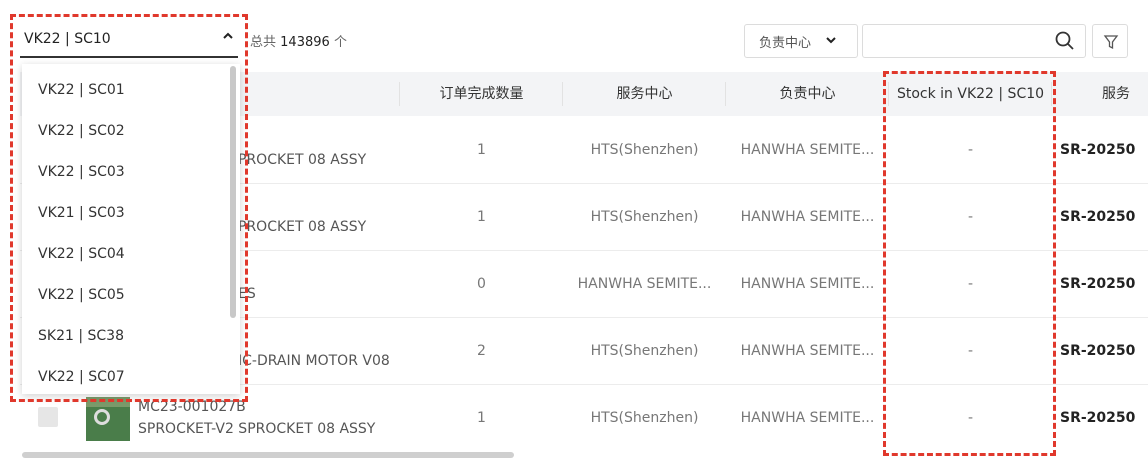  What do you see at coordinates (81, 377) in the screenshot?
I see `dropdown-option: VK22 | SC07` at bounding box center [81, 377].